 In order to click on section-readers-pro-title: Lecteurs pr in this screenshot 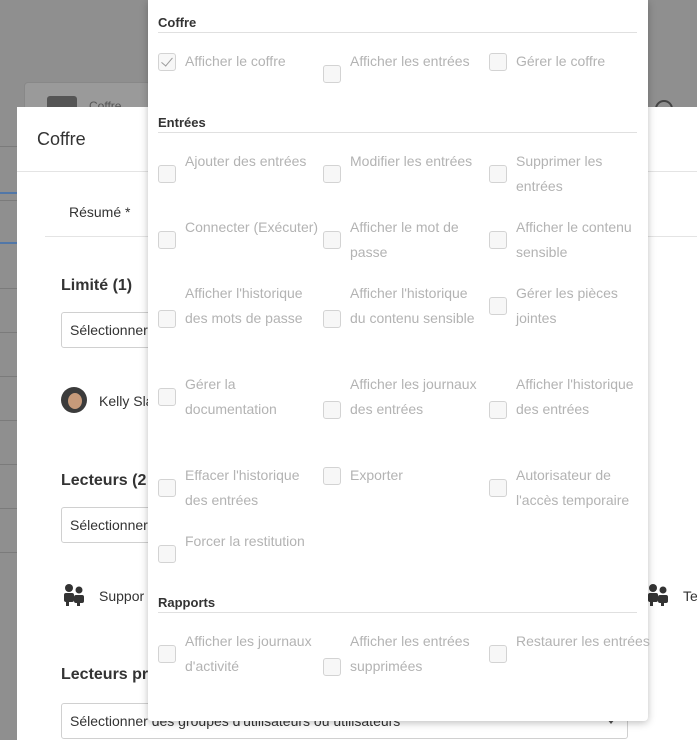, I will do `click(105, 674)`.